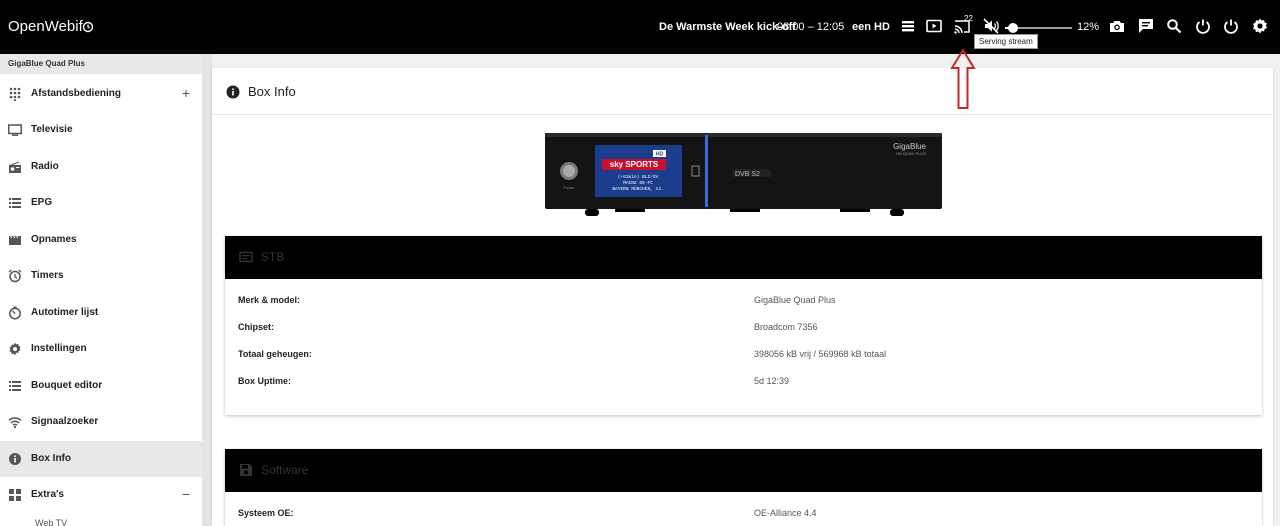 Image resolution: width=1280 pixels, height=526 pixels. What do you see at coordinates (101, 313) in the screenshot?
I see `sidebar-item-autotimer: Autotimer lijst` at bounding box center [101, 313].